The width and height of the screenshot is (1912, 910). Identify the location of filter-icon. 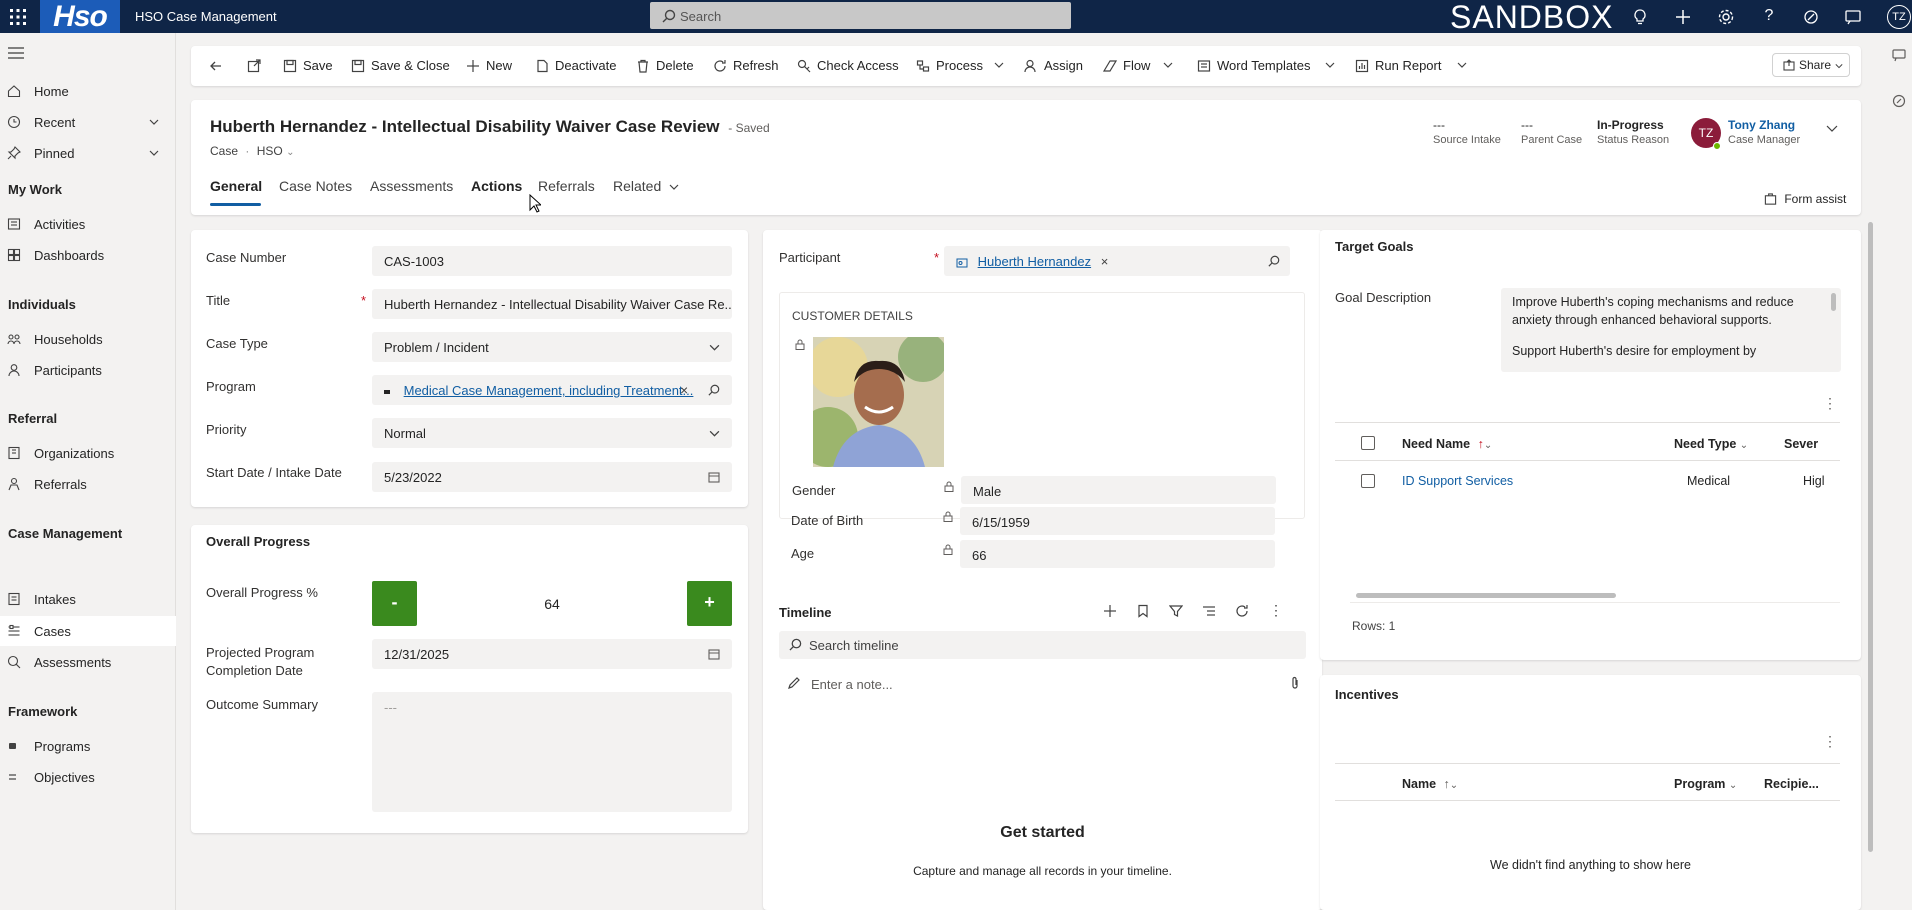
(1176, 611).